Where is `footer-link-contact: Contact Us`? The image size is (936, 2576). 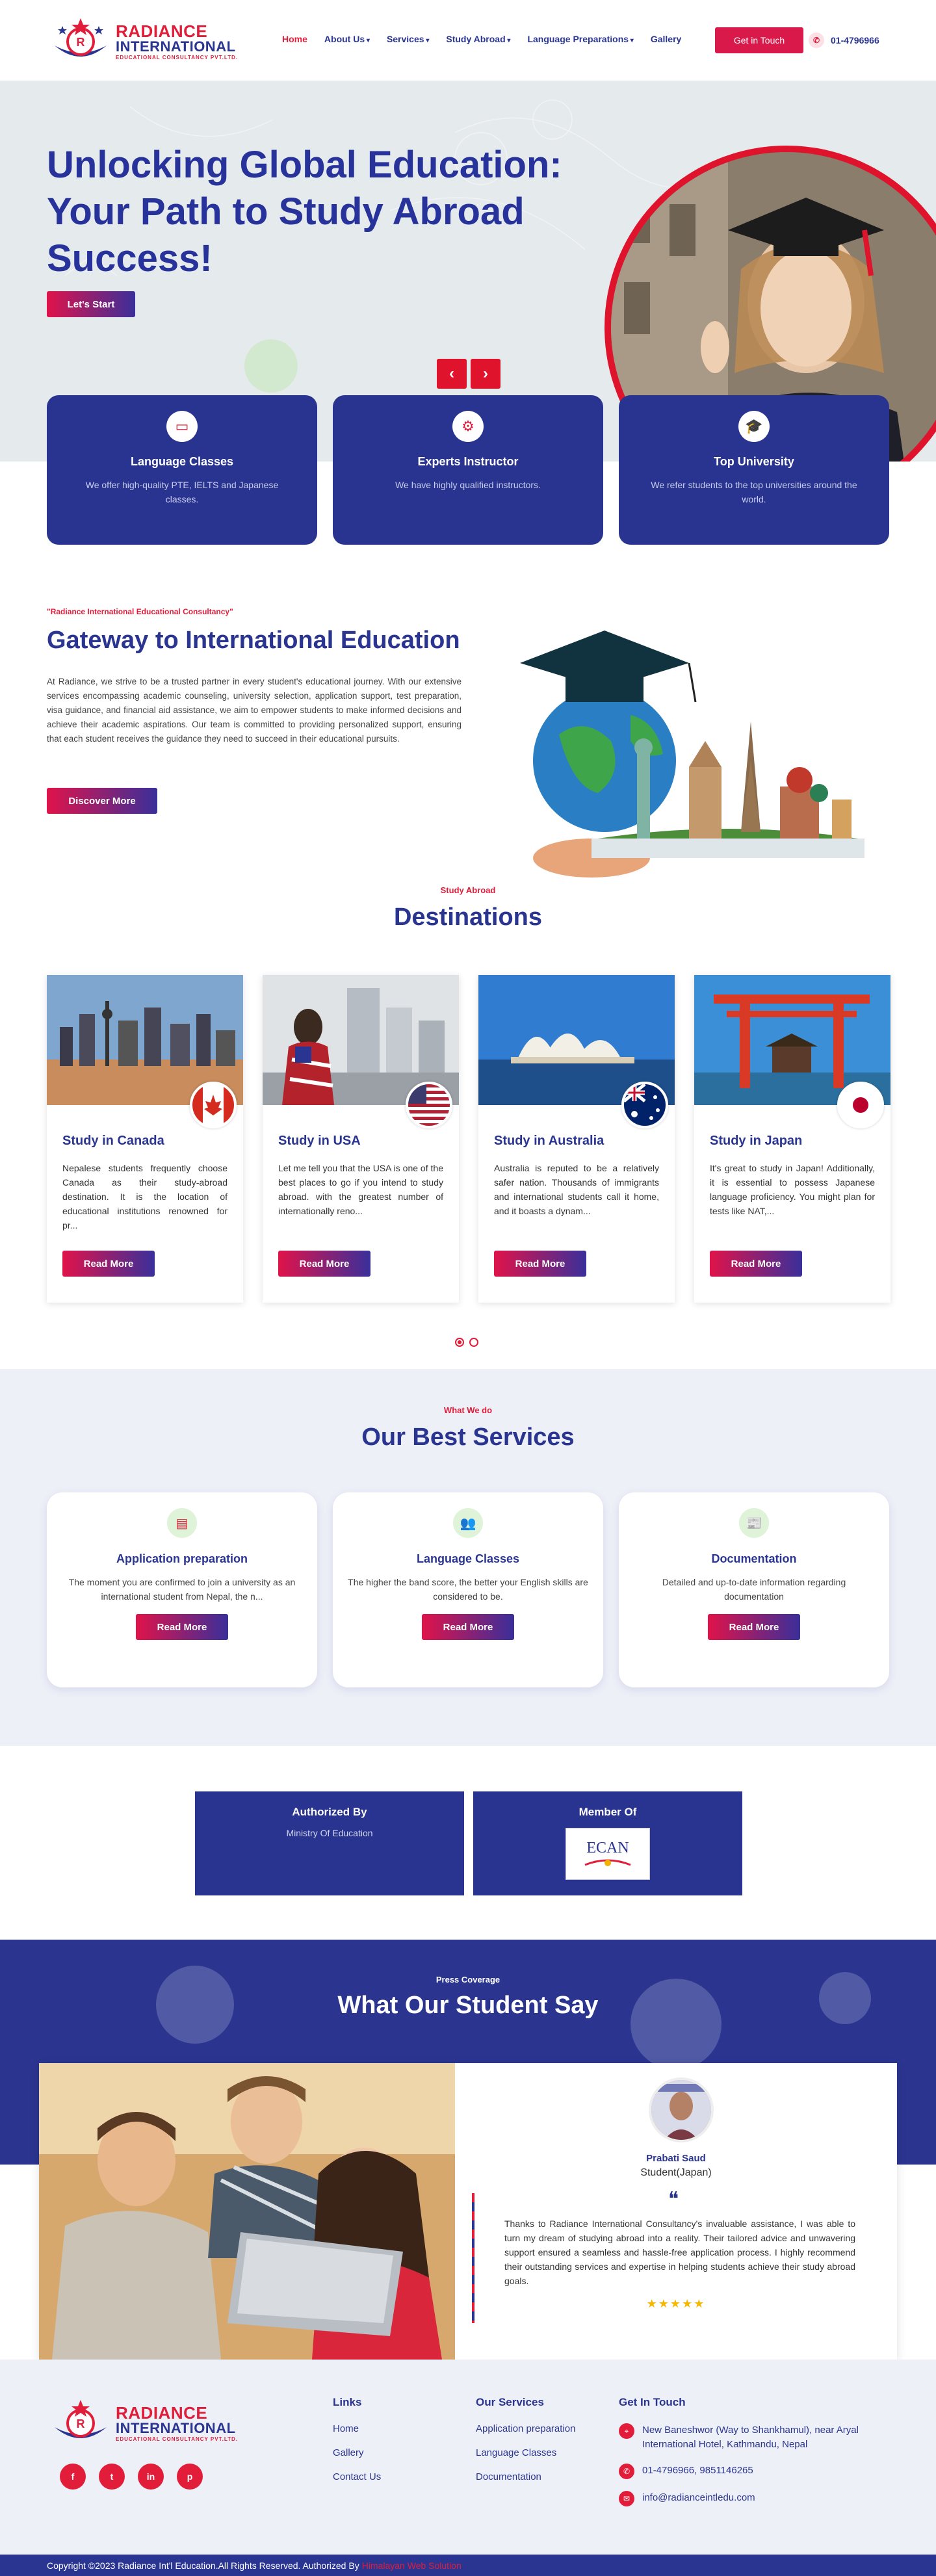 footer-link-contact: Contact Us is located at coordinates (357, 2476).